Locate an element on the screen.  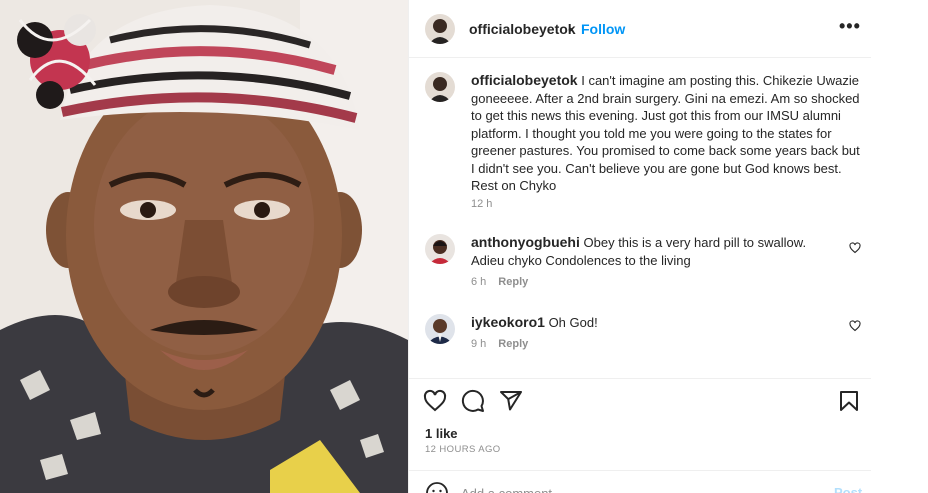
caption-timestamp: 12 h is located at coordinates (482, 204).